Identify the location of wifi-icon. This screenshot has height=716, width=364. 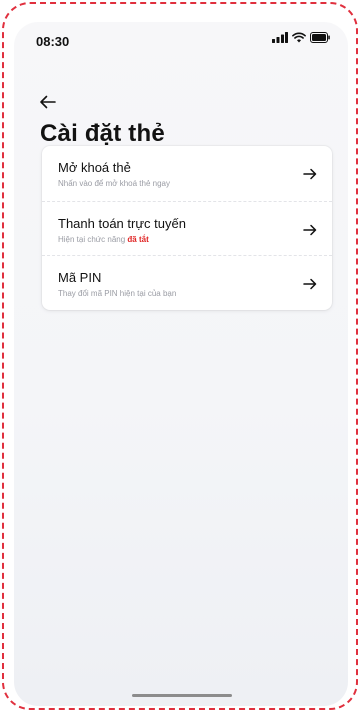
(299, 37).